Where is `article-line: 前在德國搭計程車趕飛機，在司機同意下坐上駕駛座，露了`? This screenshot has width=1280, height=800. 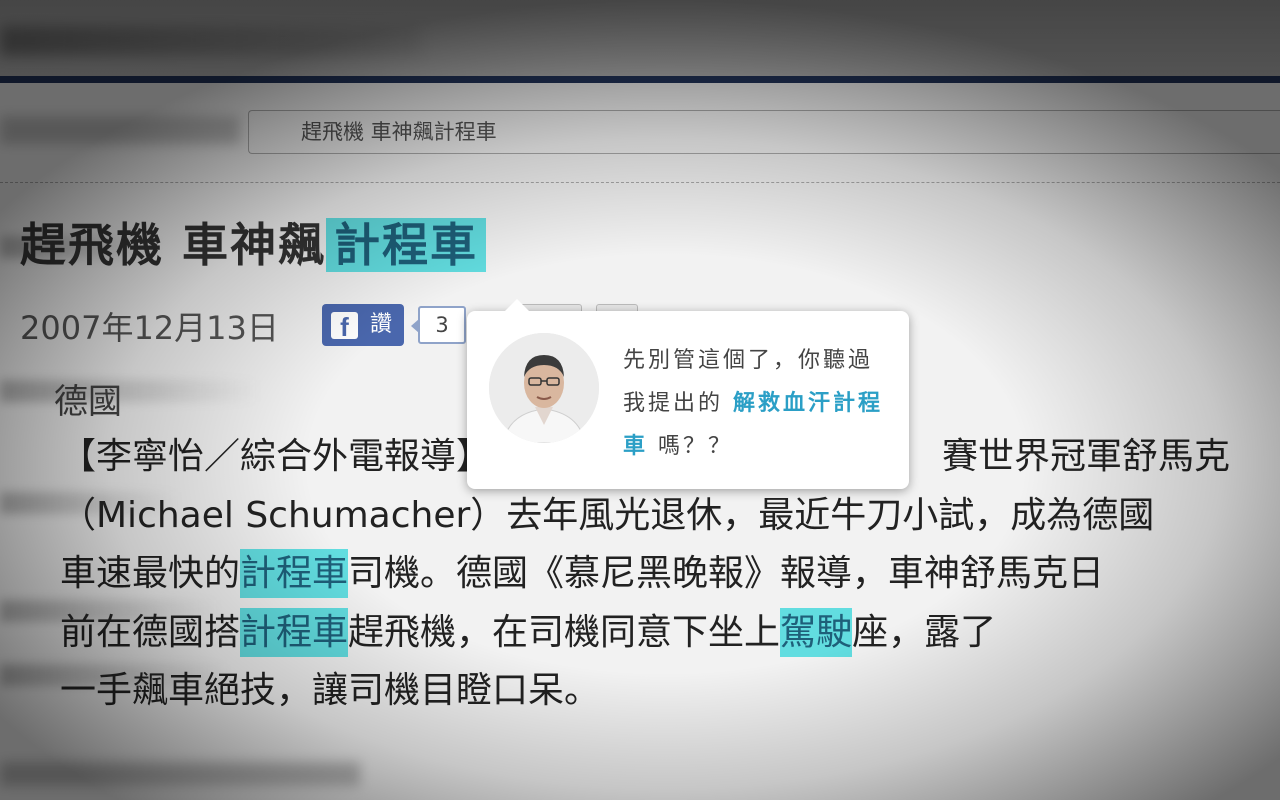 article-line: 前在德國搭計程車趕飛機，在司機同意下坐上駕駛座，露了 is located at coordinates (660, 633).